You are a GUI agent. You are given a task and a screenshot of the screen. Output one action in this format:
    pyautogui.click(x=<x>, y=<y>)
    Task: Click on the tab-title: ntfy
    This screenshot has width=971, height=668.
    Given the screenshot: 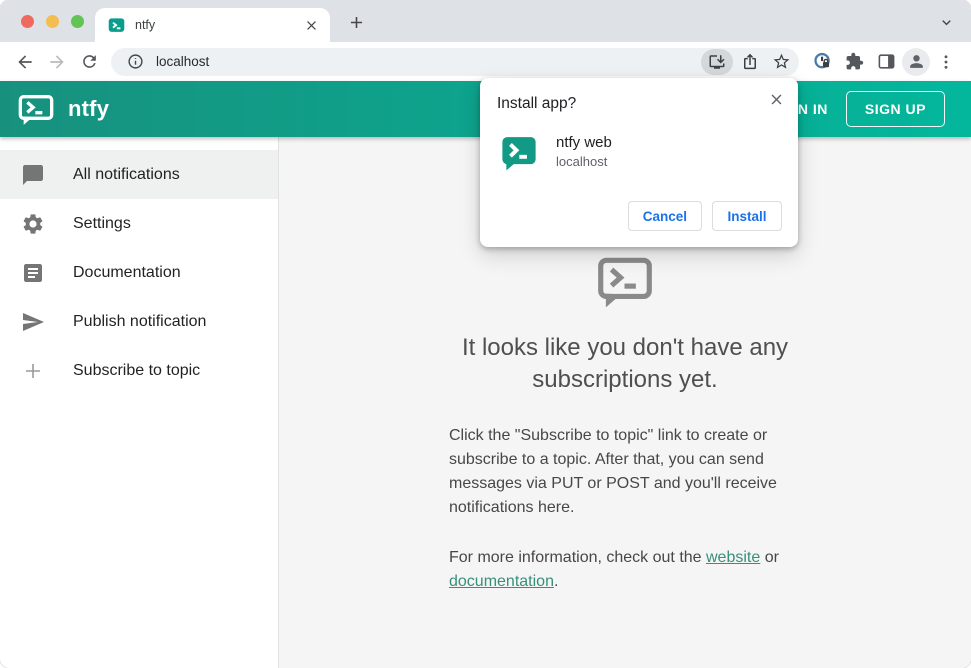 What is the action you would take?
    pyautogui.click(x=145, y=25)
    